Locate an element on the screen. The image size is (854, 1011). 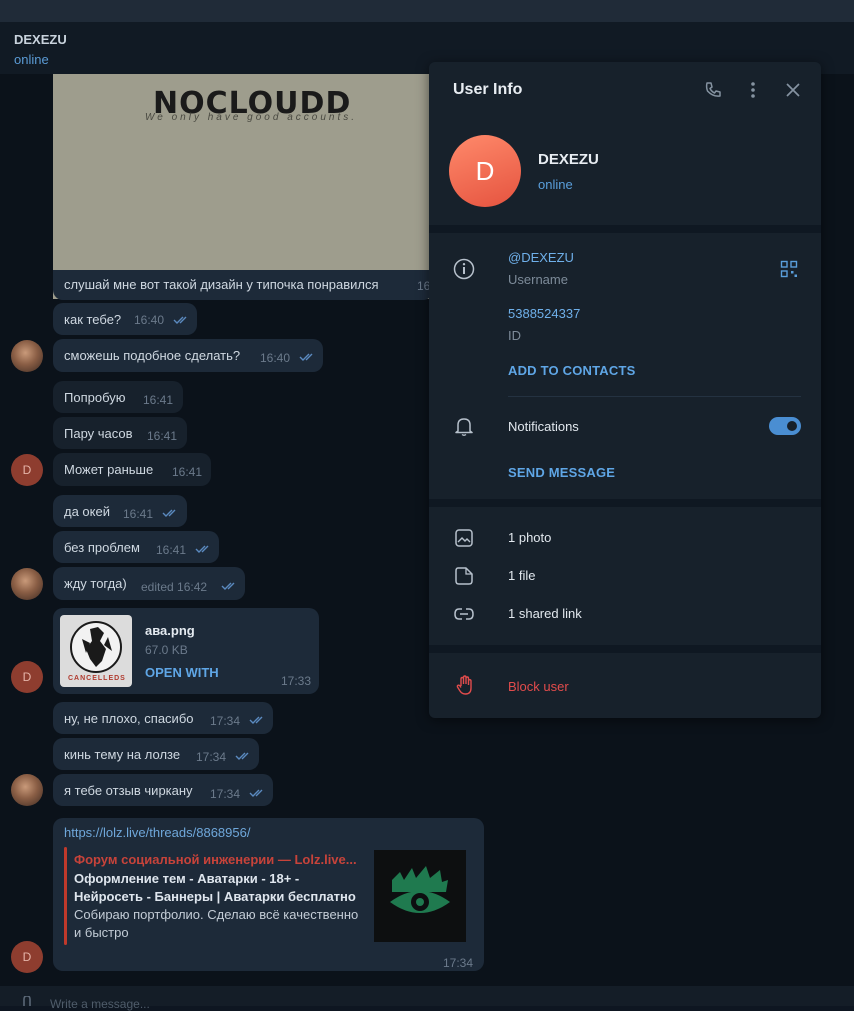
username-label: Username is located at coordinates (538, 279).